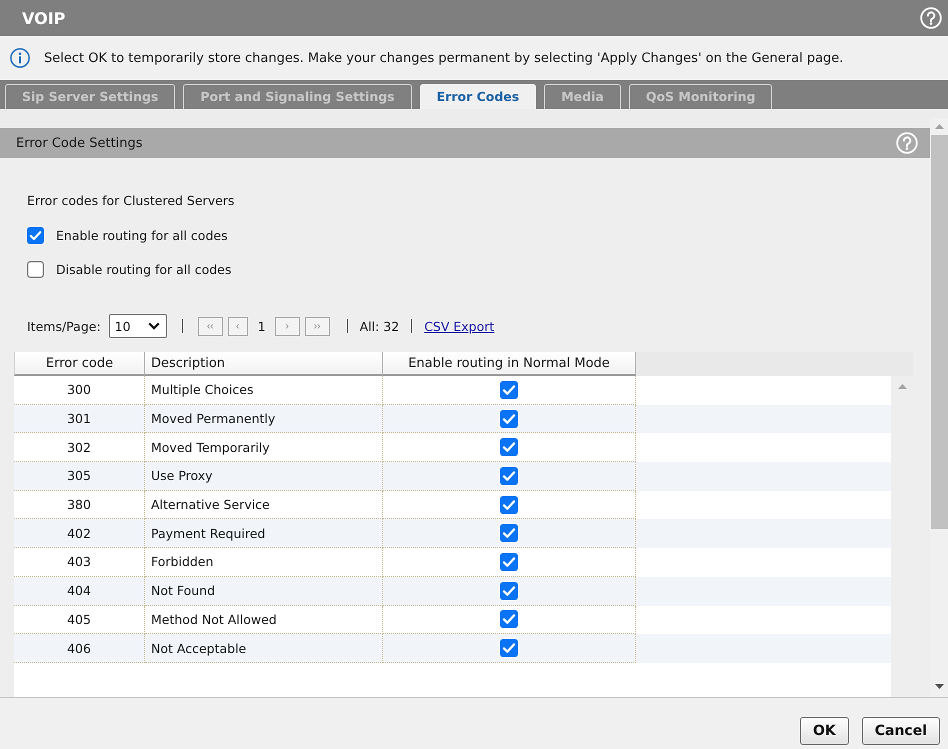 This screenshot has height=749, width=948. What do you see at coordinates (939, 686) in the screenshot?
I see `scroll-down-icon` at bounding box center [939, 686].